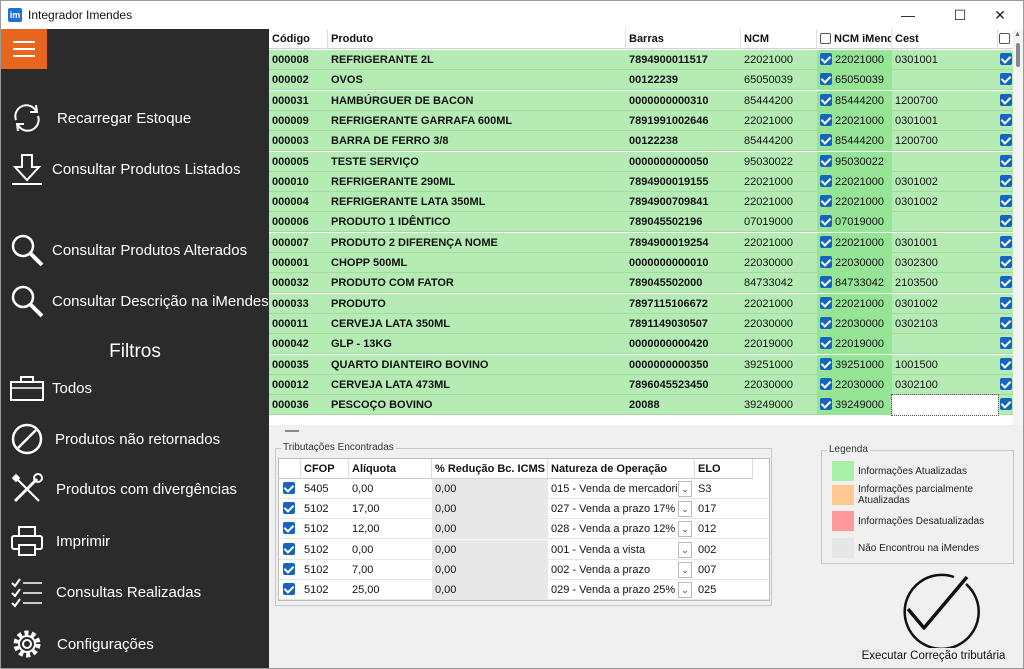 The height and width of the screenshot is (669, 1024). Describe the element at coordinates (854, 80) in the screenshot. I see `cell-ncm-imendes: 65050039` at that location.